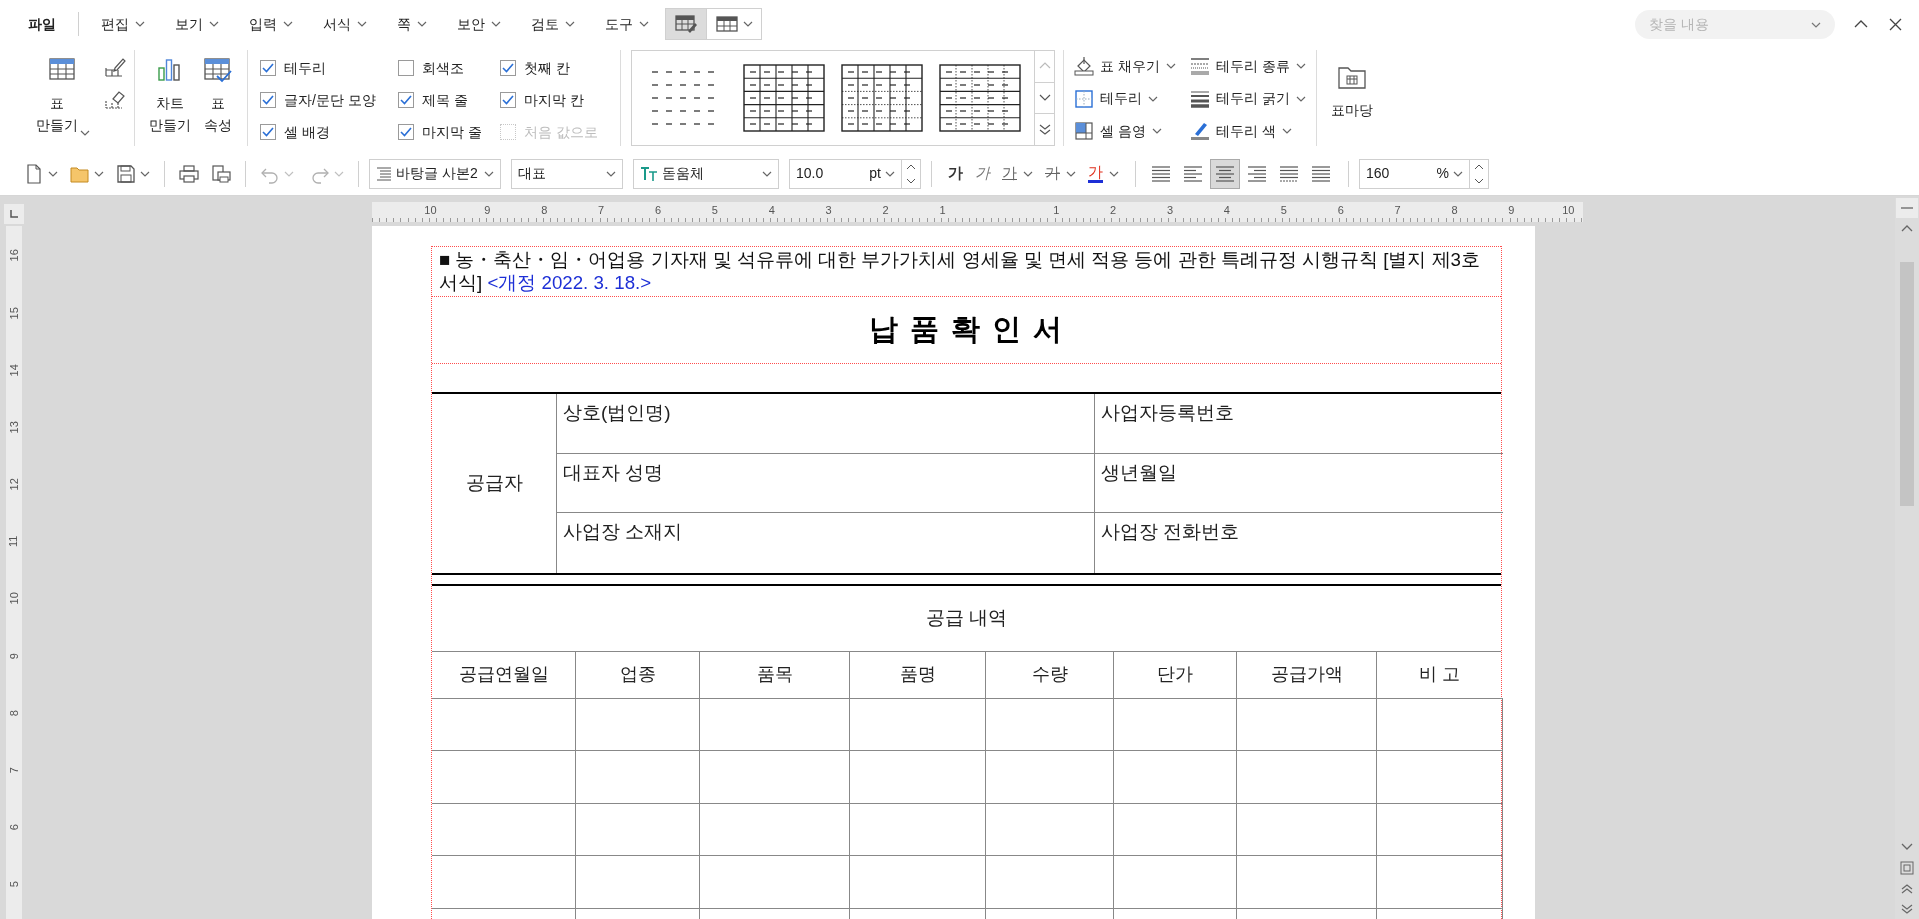 This screenshot has width=1919, height=919. Describe the element at coordinates (1060, 173) in the screenshot. I see `strike-button: 가` at that location.